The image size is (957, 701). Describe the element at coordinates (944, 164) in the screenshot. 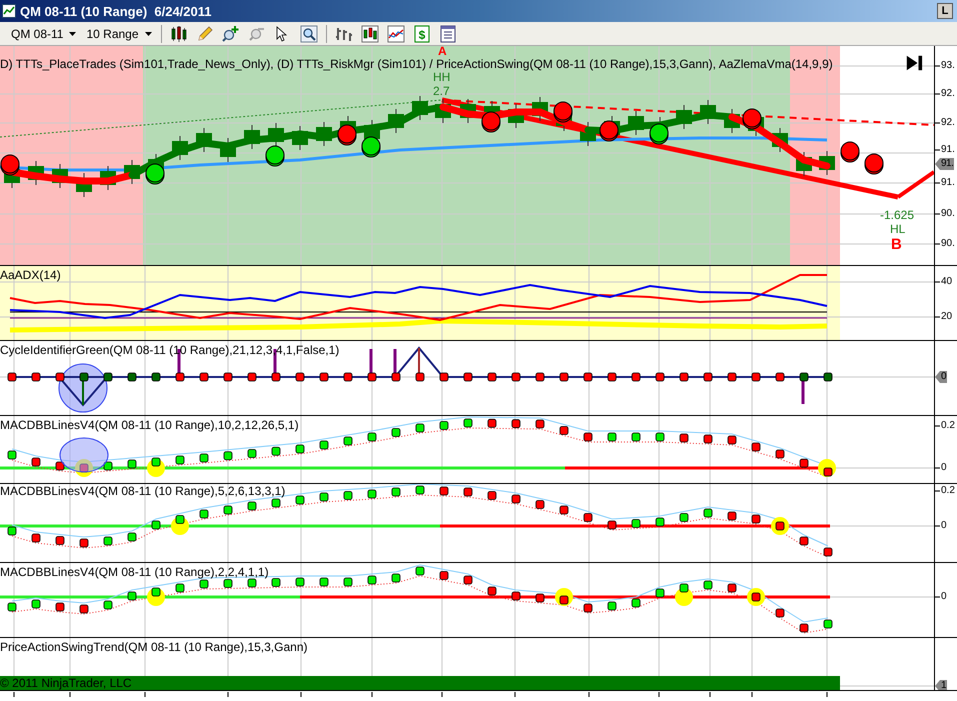

I see `price-marker: 91.` at that location.